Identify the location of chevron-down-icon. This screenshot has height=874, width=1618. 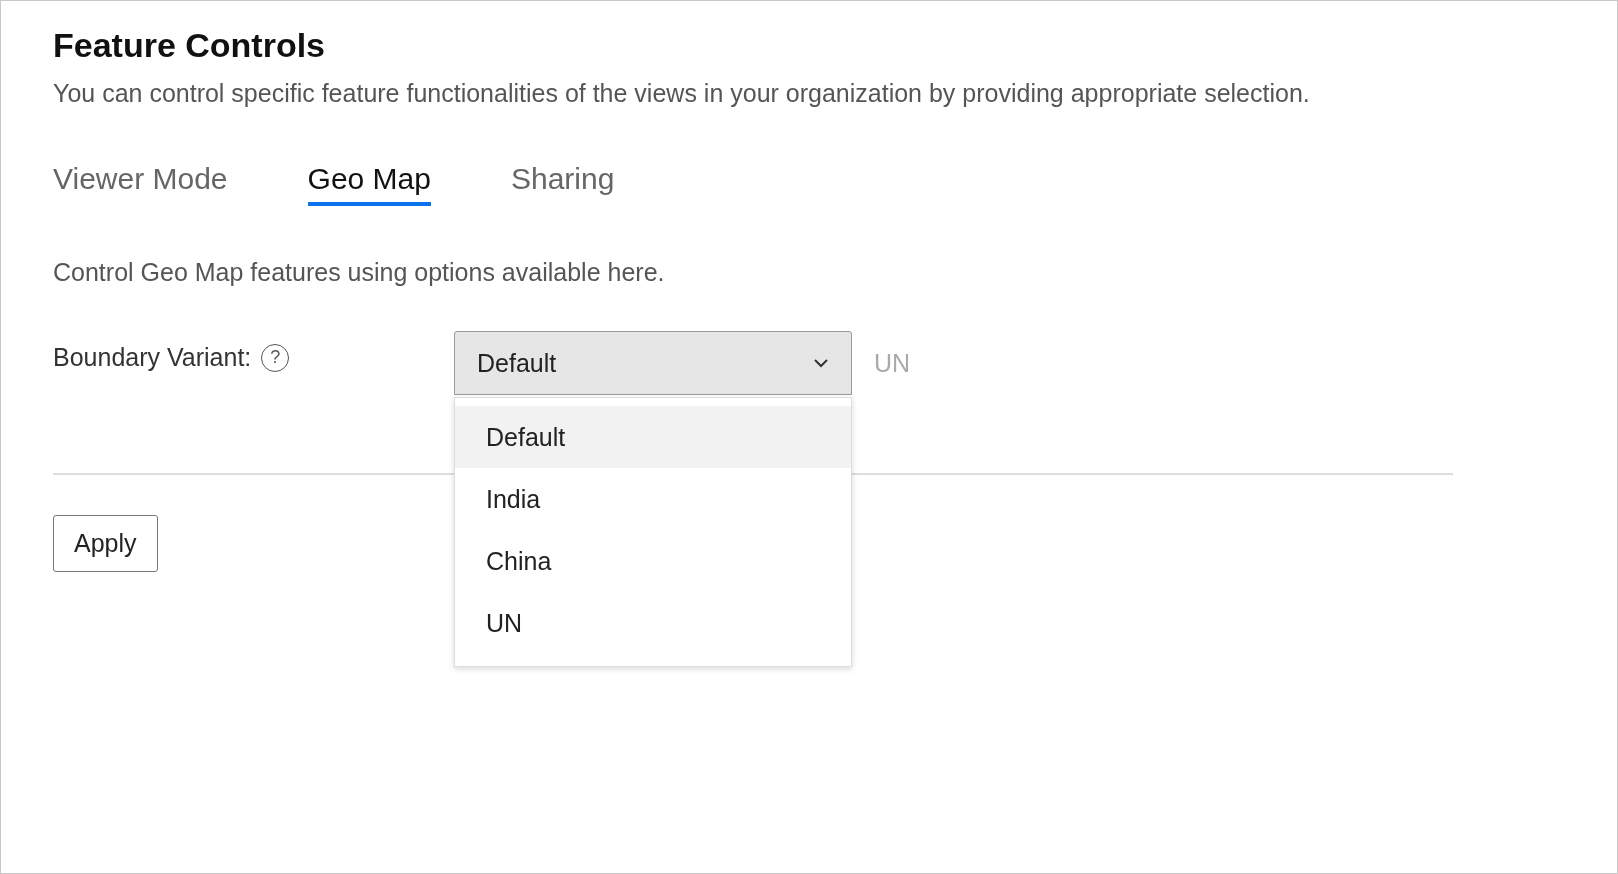
(821, 363).